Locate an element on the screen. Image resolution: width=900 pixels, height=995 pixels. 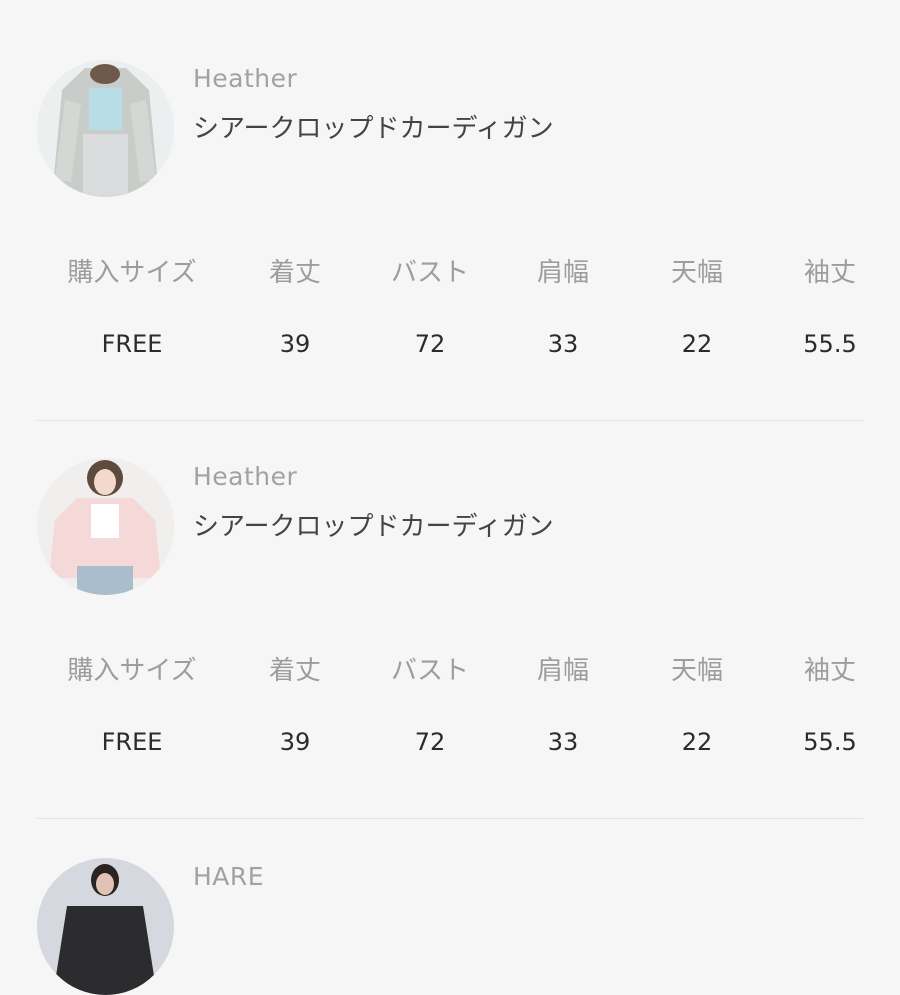
jacket-photo-icon is located at coordinates (105, 926).